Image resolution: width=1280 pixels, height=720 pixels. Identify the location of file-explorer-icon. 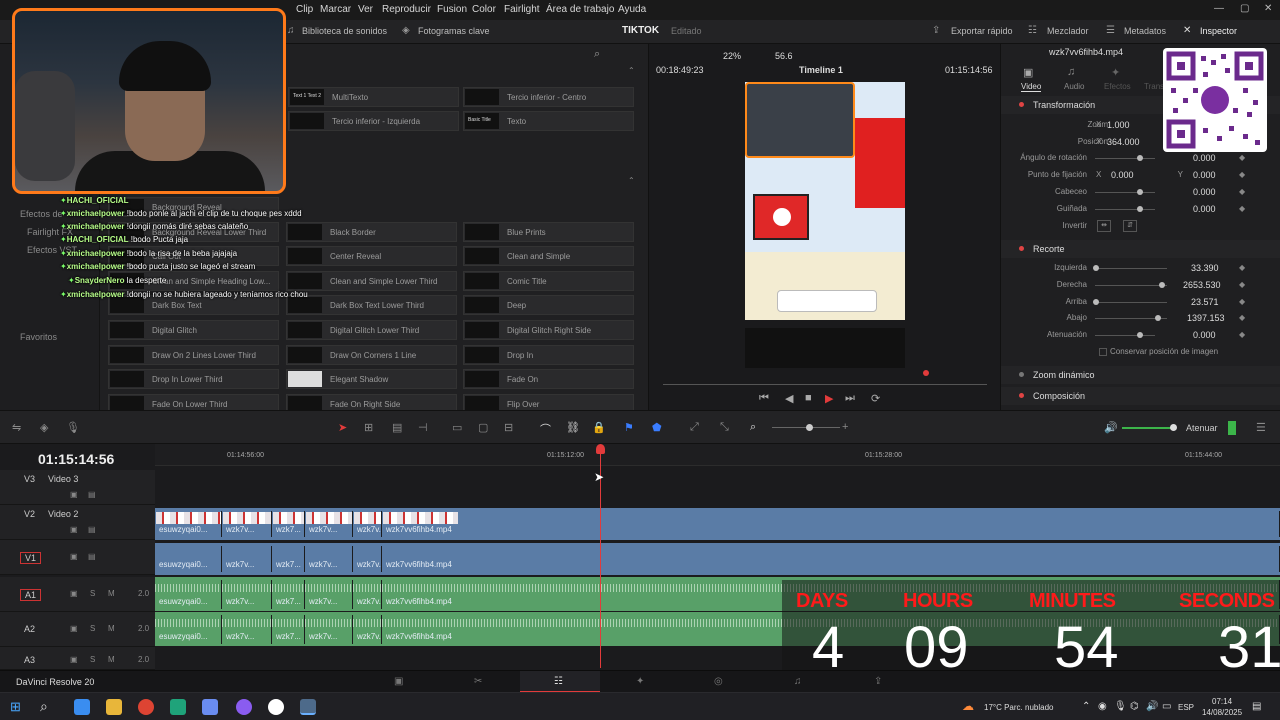
(114, 707).